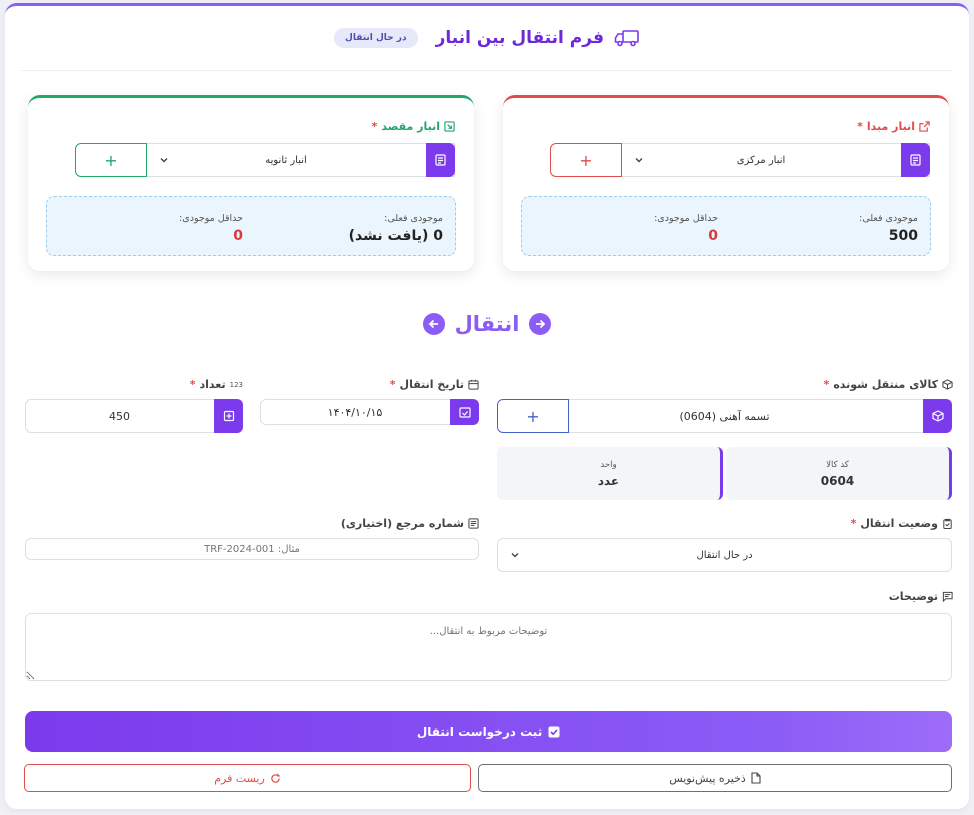  I want to click on quantity-label: 123 تعداد *, so click(216, 384).